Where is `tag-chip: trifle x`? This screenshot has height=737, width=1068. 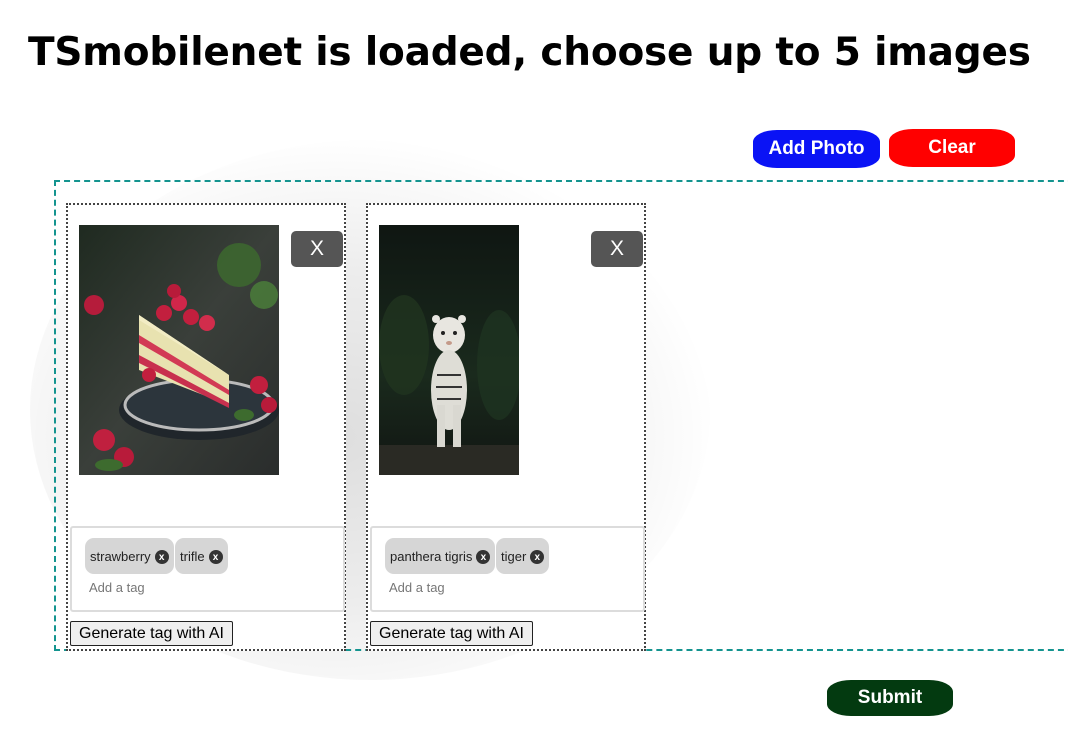 tag-chip: trifle x is located at coordinates (201, 556).